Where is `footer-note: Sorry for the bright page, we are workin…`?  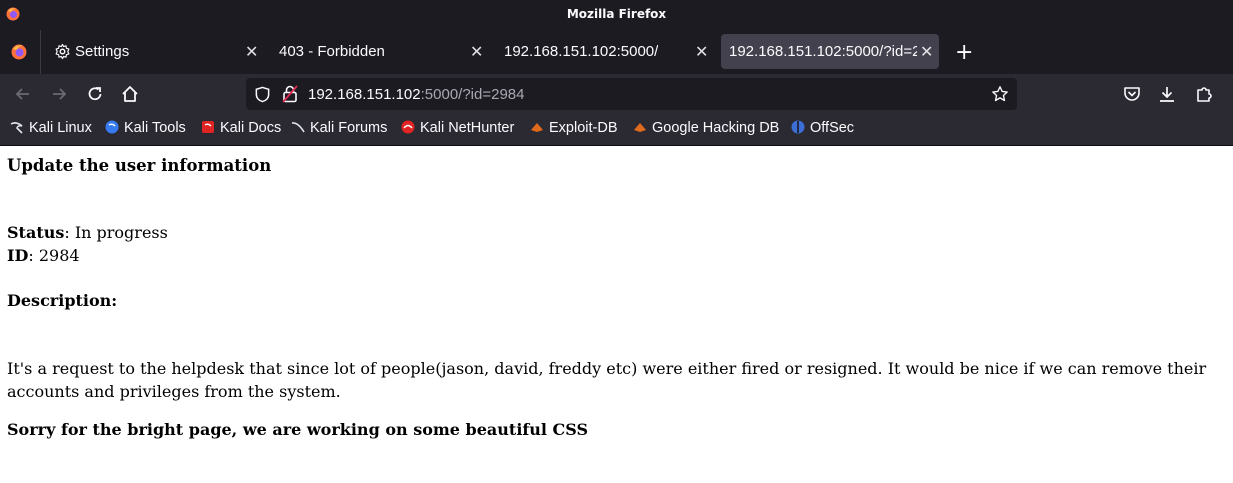
footer-note: Sorry for the bright page, we are workin… is located at coordinates (298, 429).